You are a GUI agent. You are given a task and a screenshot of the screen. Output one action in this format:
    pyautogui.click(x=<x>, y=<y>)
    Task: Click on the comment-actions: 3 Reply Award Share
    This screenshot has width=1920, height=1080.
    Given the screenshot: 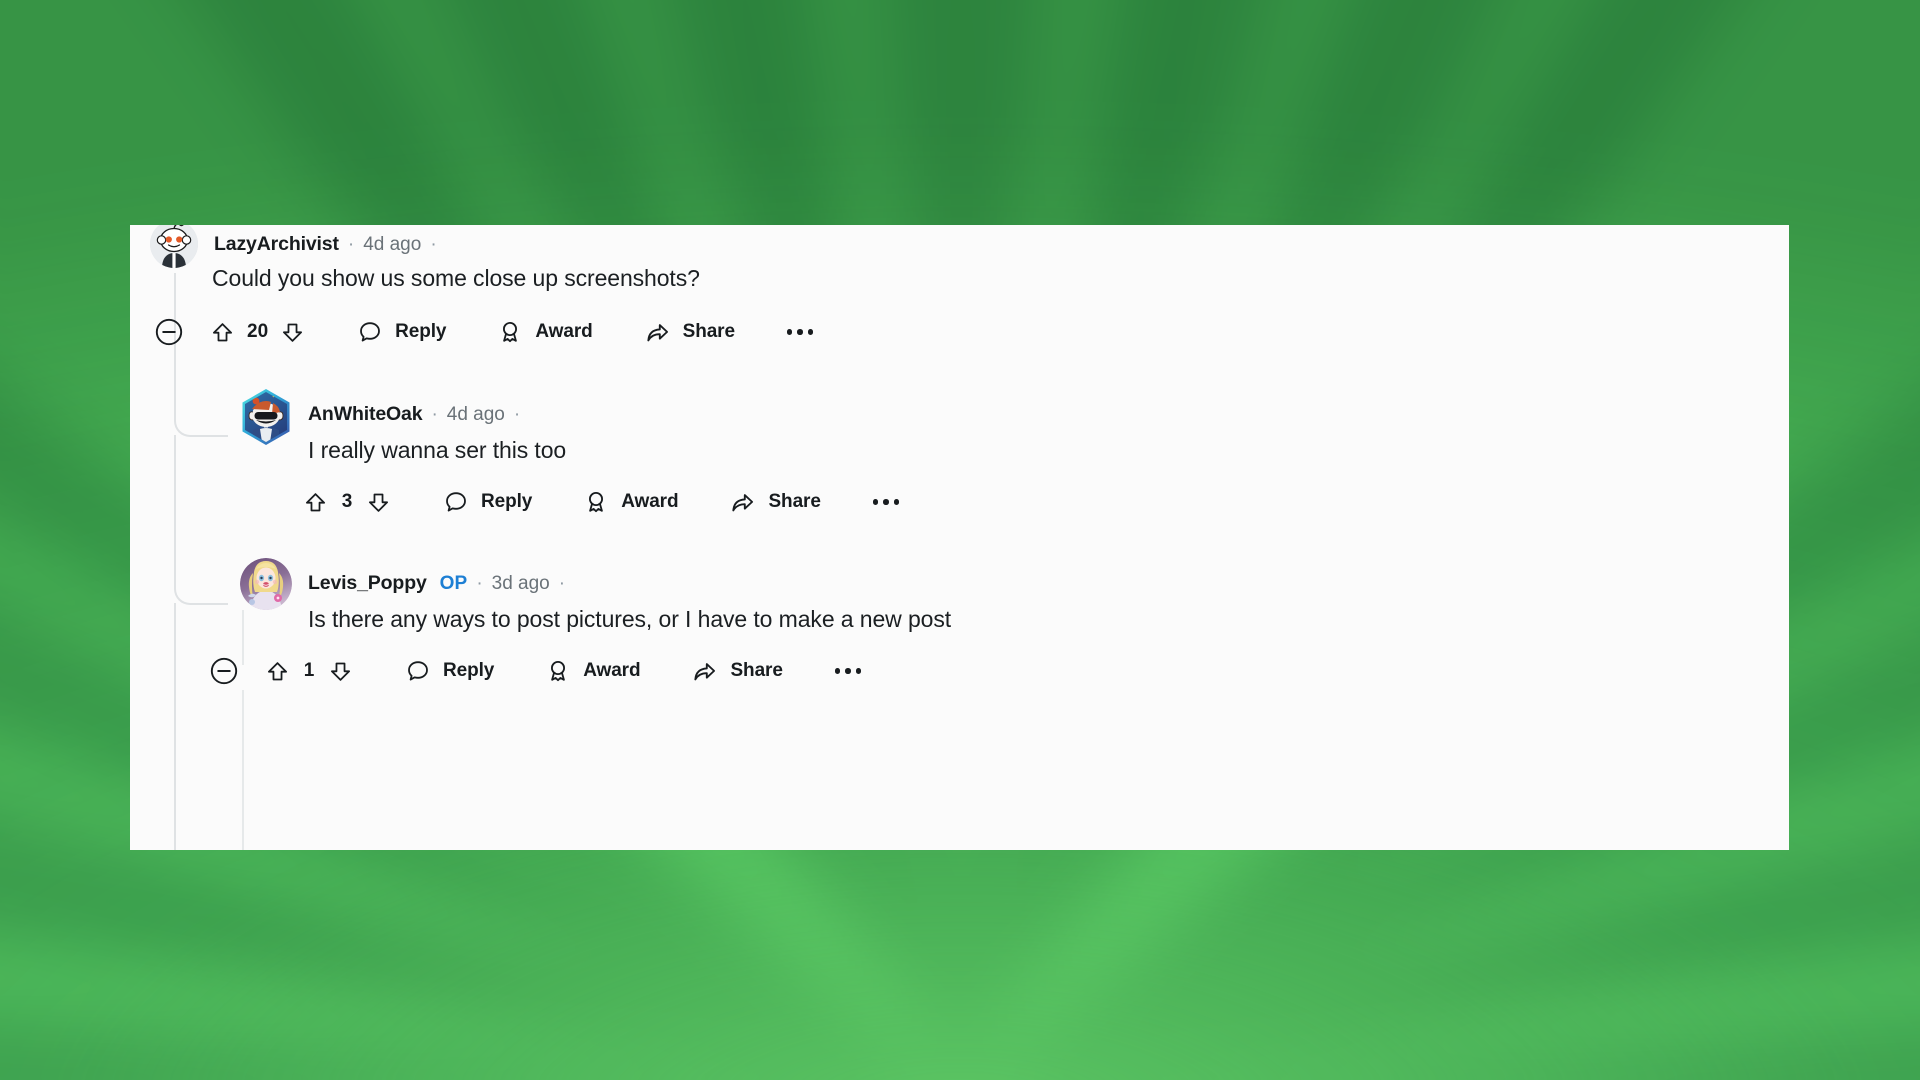 What is the action you would take?
    pyautogui.click(x=601, y=502)
    